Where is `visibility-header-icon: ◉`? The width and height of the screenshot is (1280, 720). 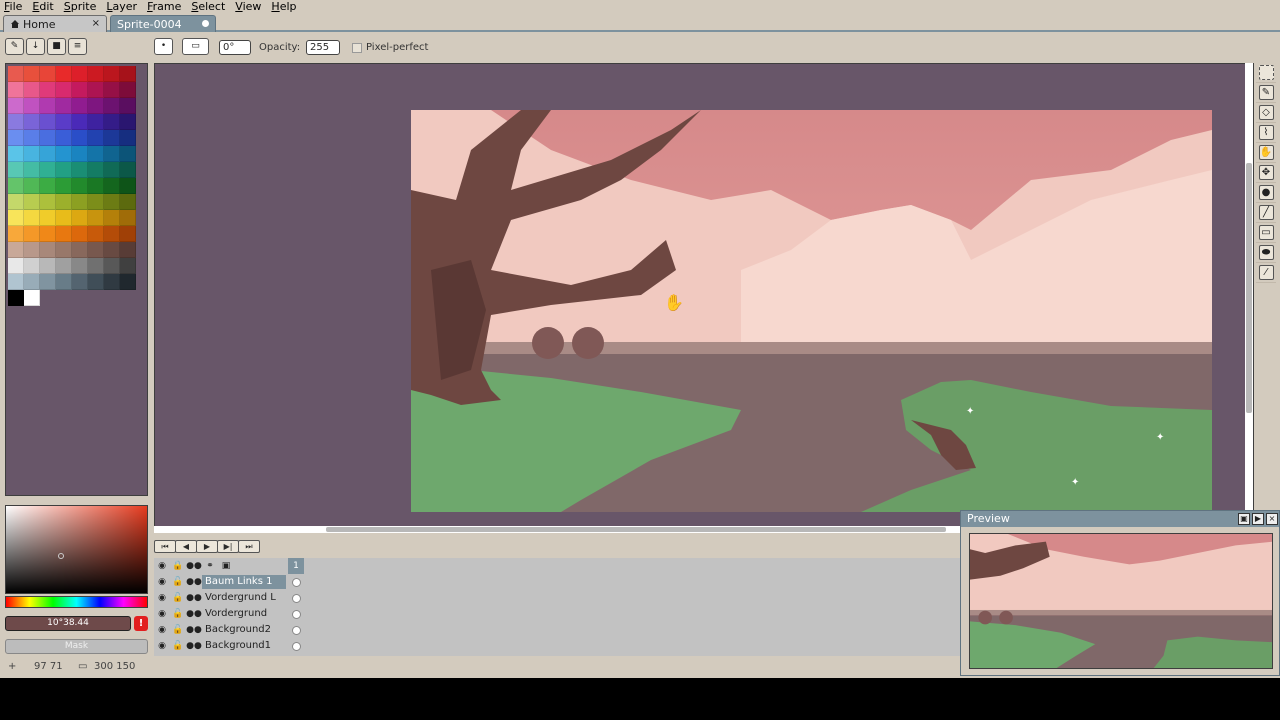 visibility-header-icon: ◉ is located at coordinates (162, 566).